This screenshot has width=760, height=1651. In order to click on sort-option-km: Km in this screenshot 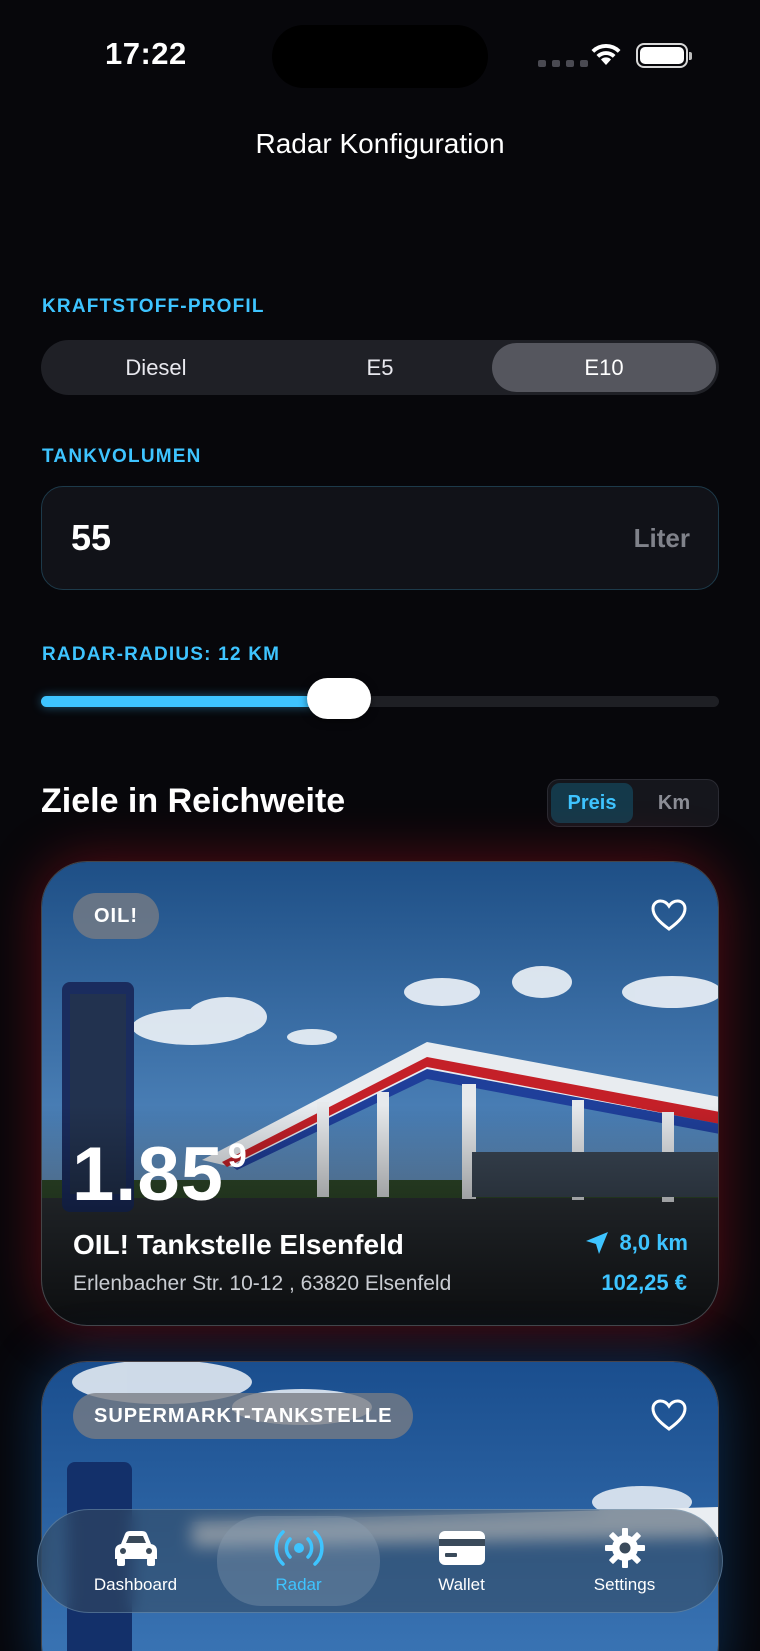, I will do `click(674, 803)`.